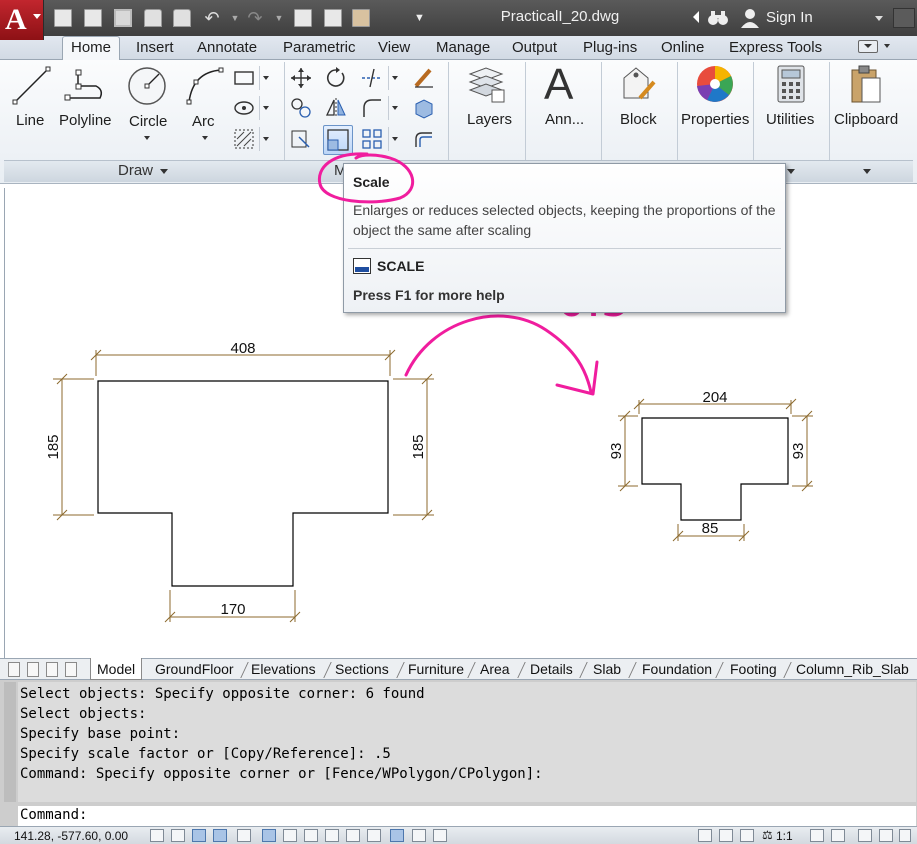  I want to click on mirror-tool-icon, so click(336, 108).